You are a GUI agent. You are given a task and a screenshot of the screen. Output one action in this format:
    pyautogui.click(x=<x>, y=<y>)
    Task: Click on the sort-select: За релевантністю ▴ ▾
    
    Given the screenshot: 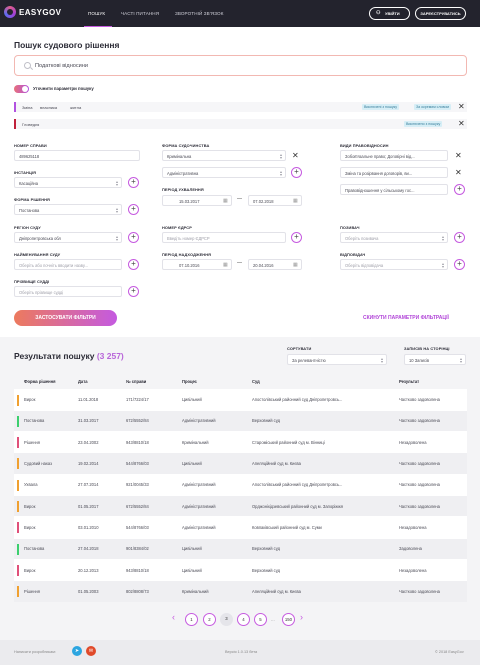 What is the action you would take?
    pyautogui.click(x=337, y=359)
    